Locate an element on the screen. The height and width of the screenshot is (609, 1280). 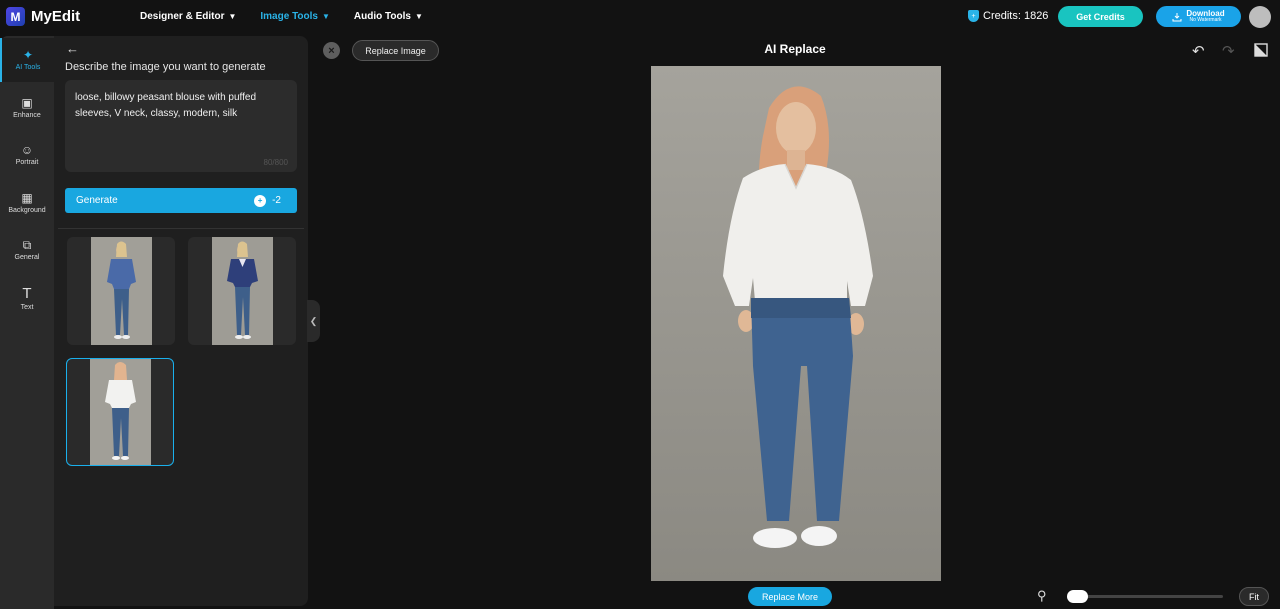
nav-label: Designer & Editor is located at coordinates (182, 16).